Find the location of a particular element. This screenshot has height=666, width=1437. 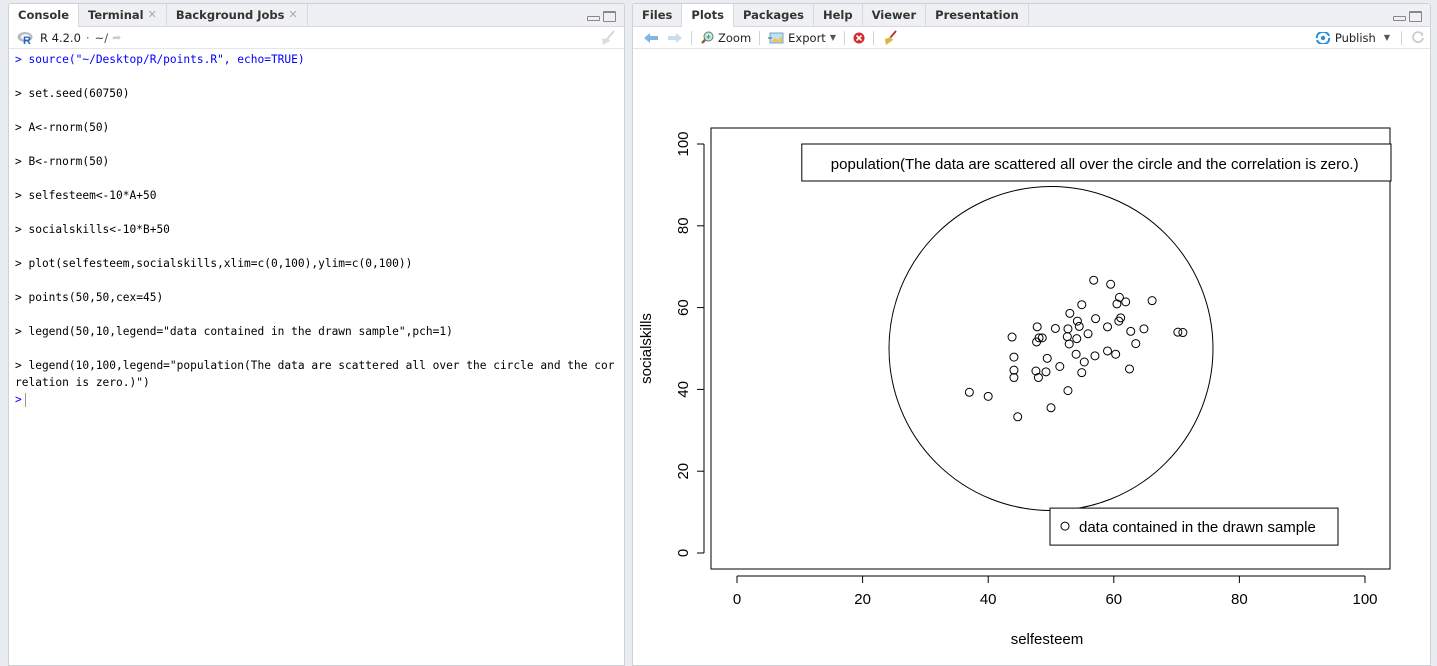

tab-terminal: Terminal ✕ is located at coordinates (123, 15).